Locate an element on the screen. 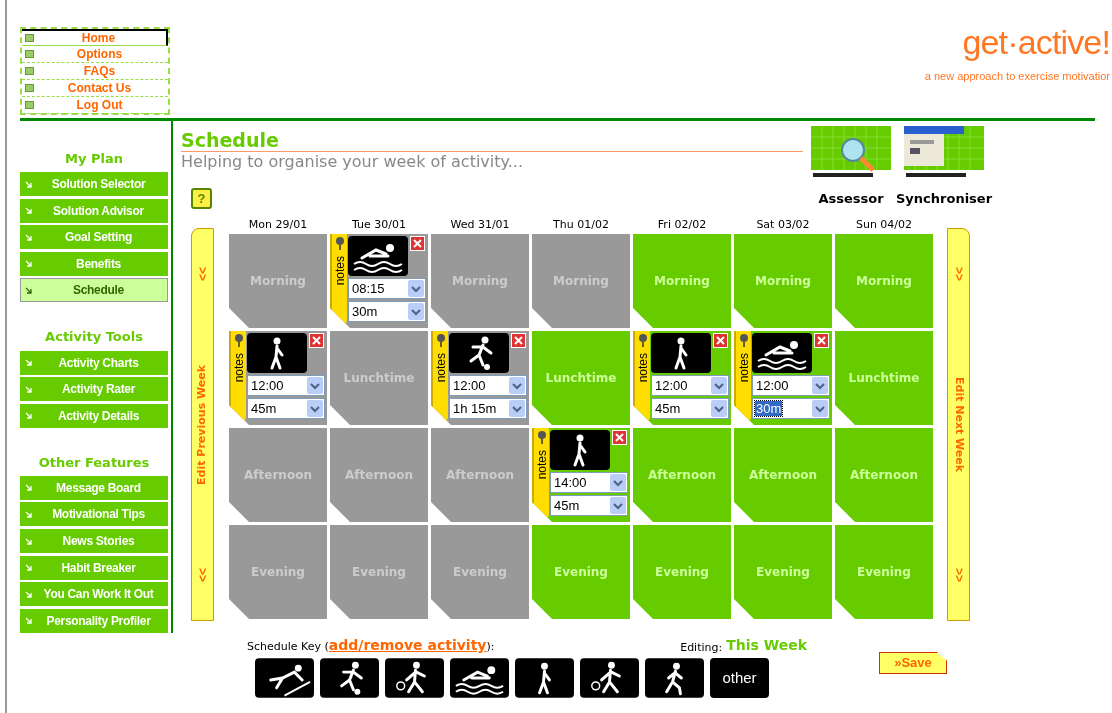 Image resolution: width=1112 pixels, height=713 pixels. other-activity-button: other is located at coordinates (739, 678).